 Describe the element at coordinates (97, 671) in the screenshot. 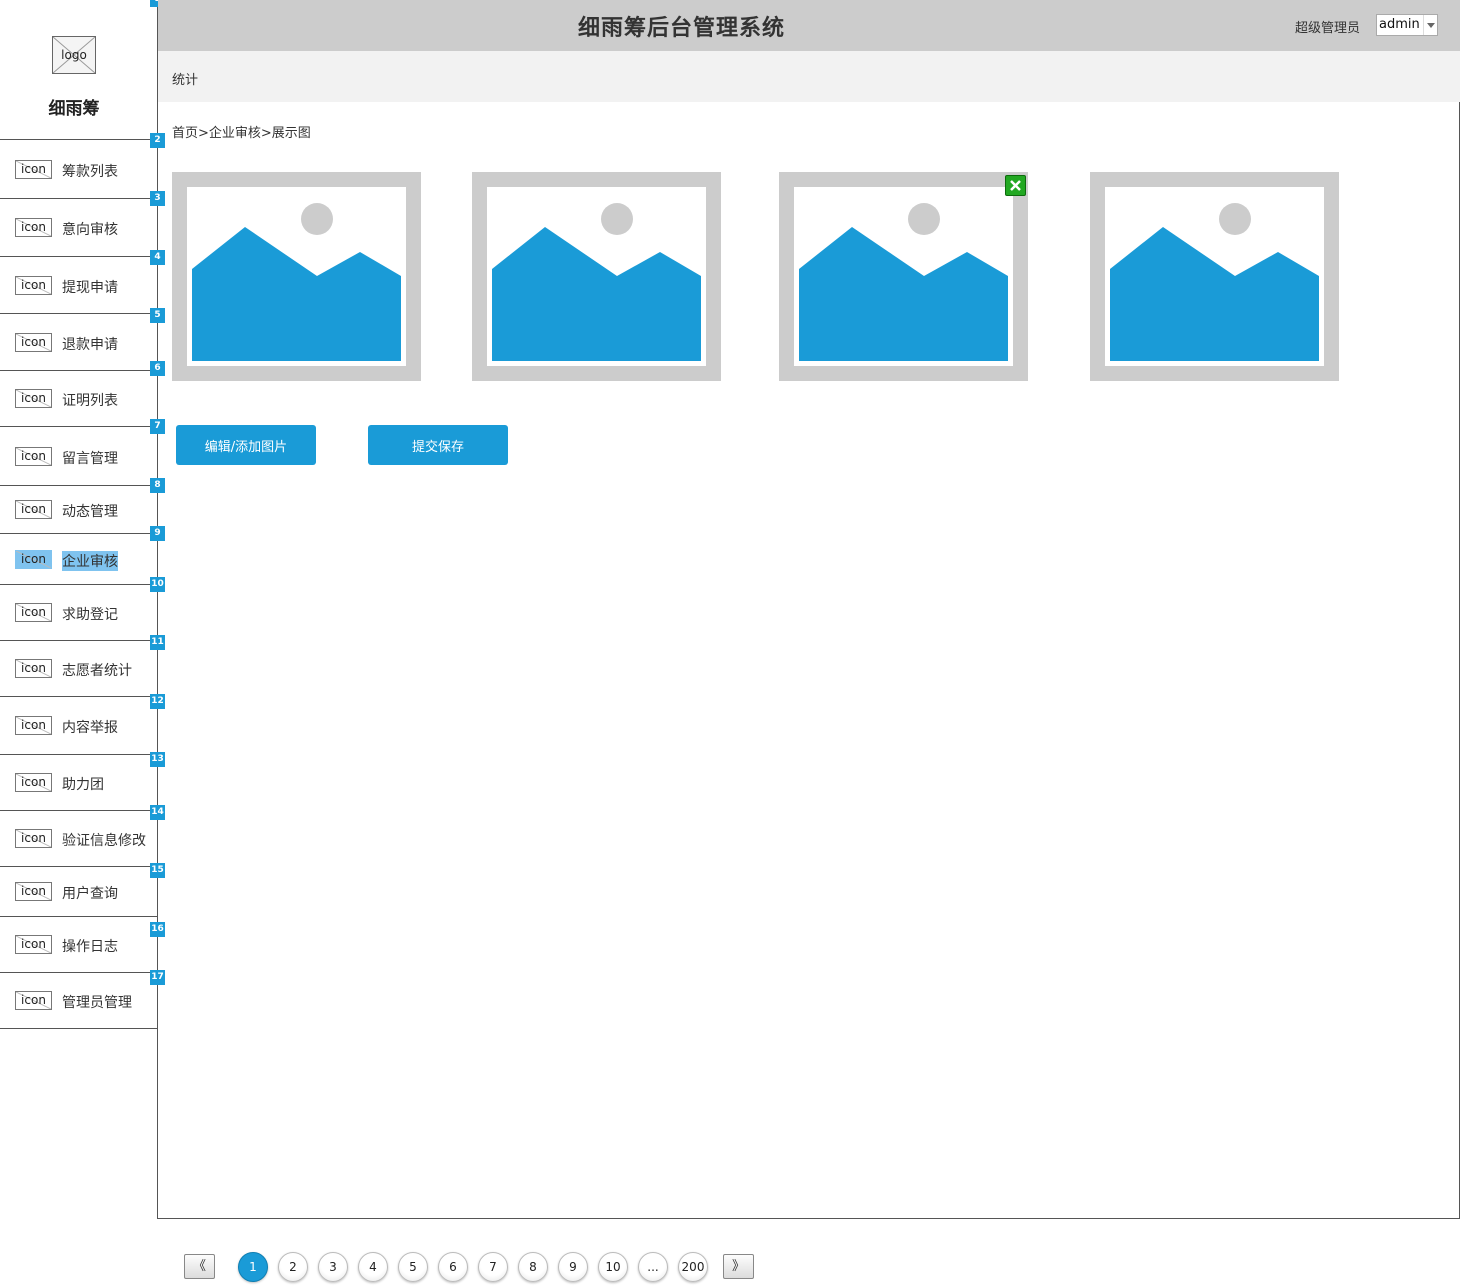

I see `sidebar-item-label: 志愿者统计` at that location.